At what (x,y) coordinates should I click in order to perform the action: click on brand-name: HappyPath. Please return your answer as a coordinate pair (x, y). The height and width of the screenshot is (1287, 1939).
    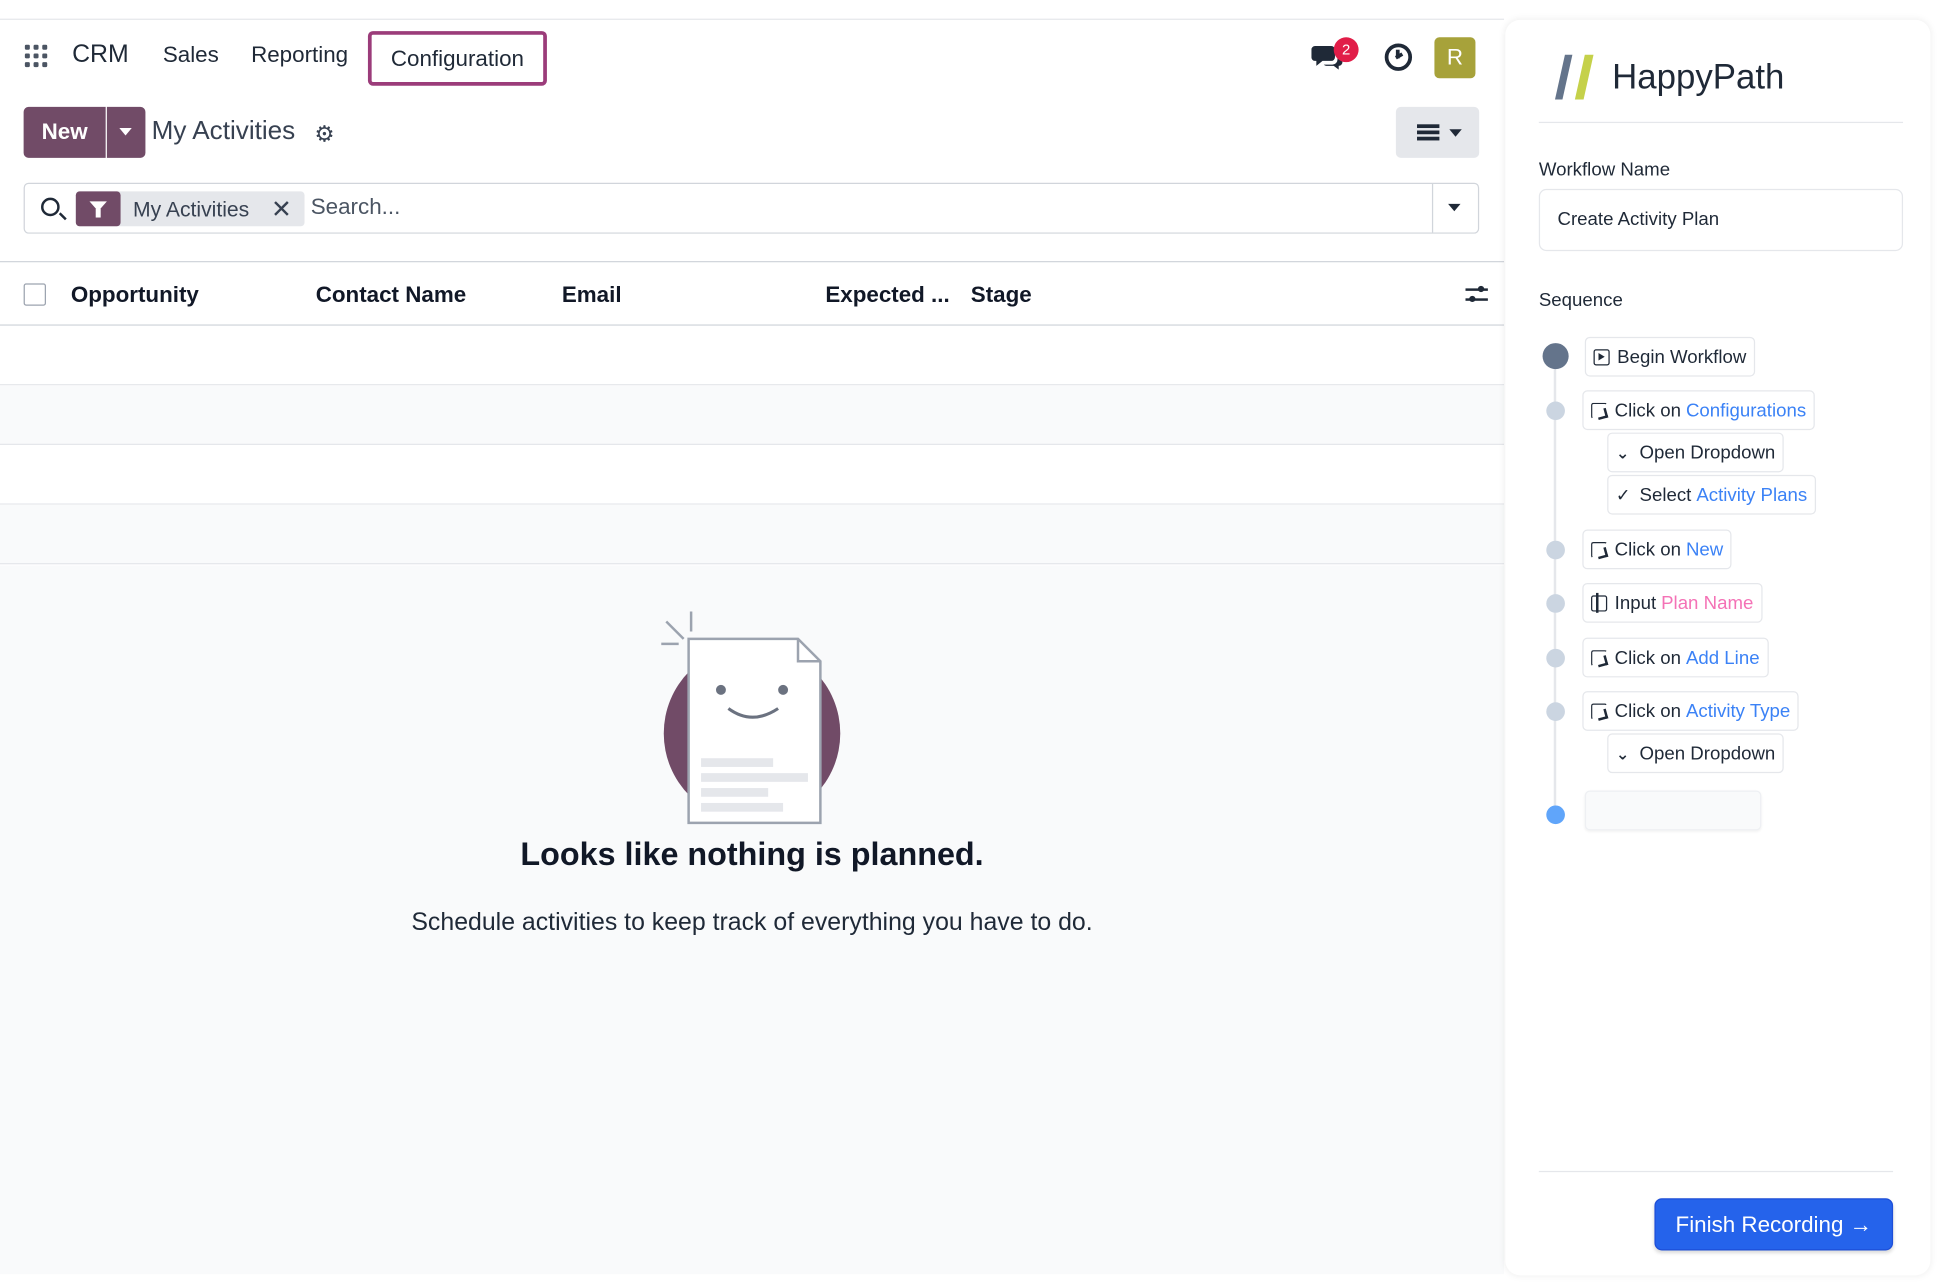
    Looking at the image, I should click on (1698, 76).